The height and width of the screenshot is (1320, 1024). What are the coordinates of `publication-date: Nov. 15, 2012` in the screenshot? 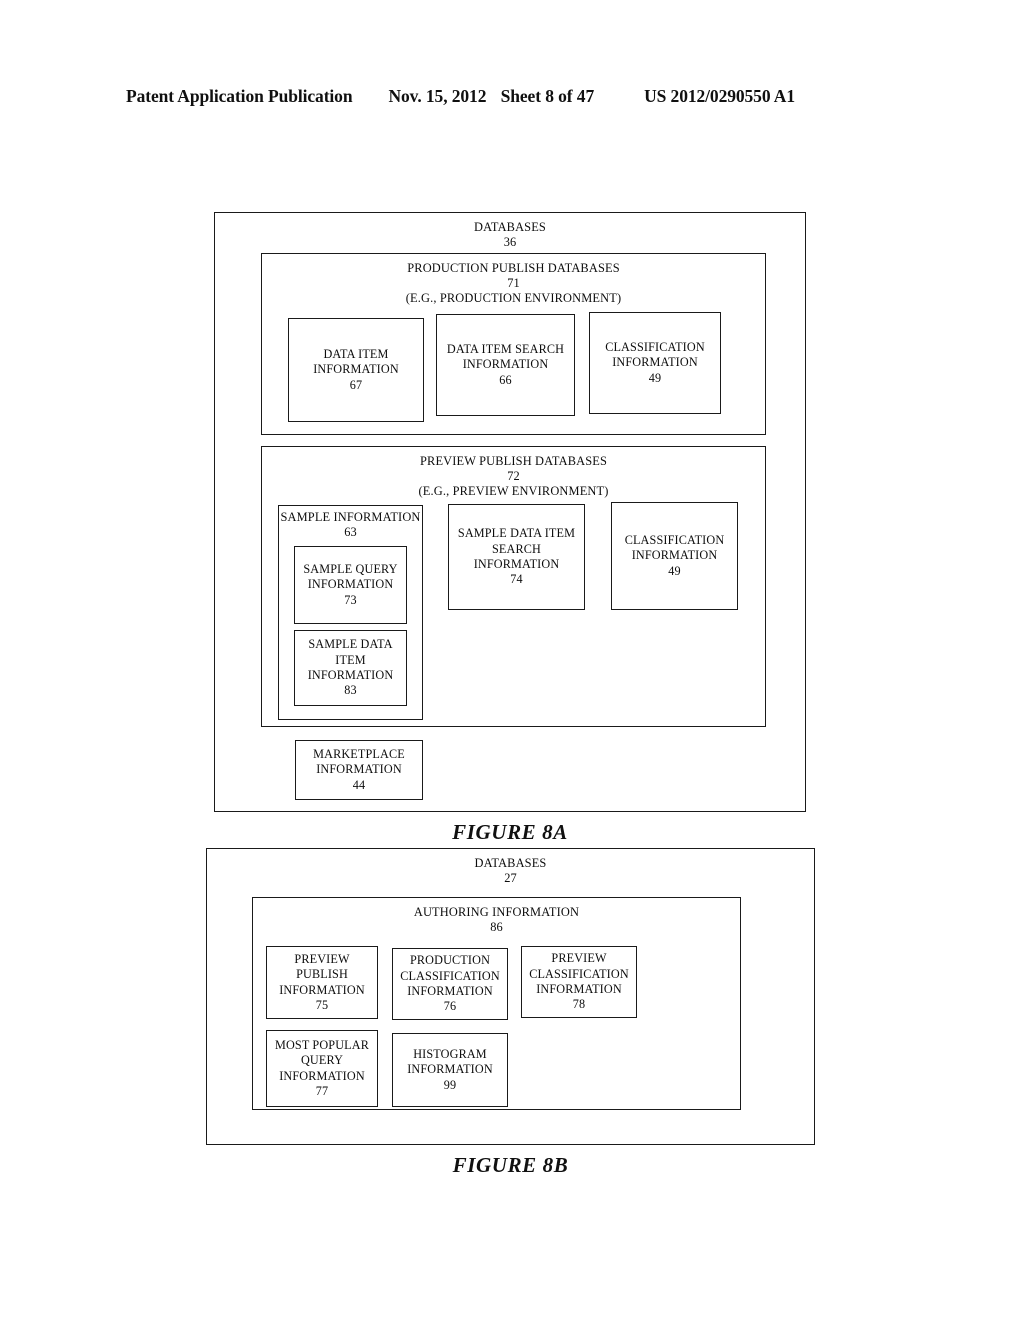 It's located at (437, 96).